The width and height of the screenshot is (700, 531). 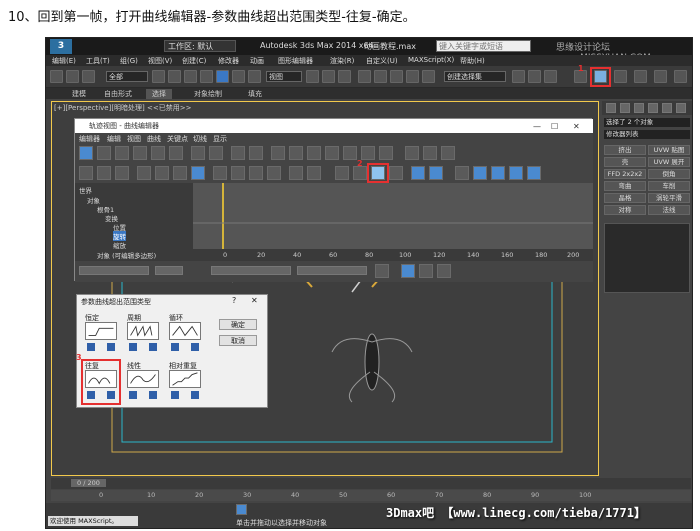 I want to click on angle-snap-icon, so click(x=380, y=76).